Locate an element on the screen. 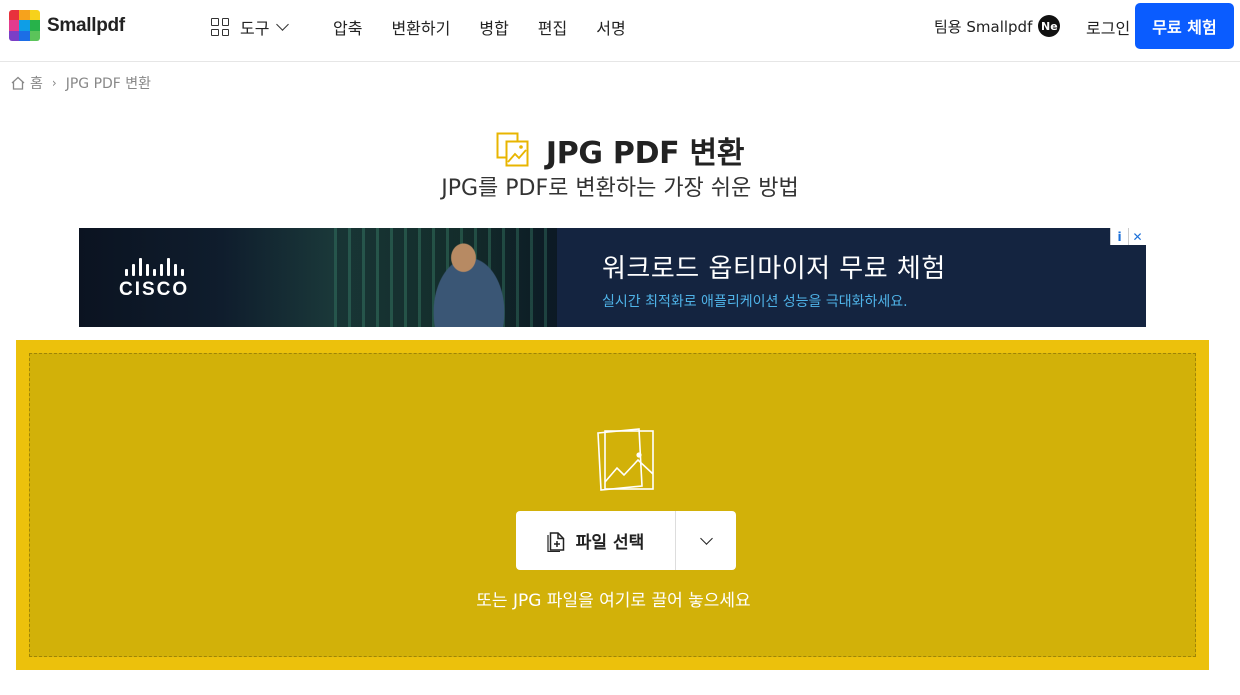 The width and height of the screenshot is (1240, 695). drop-hint: 또는 JPG 파일을 여기로 끌어 놓으세요 is located at coordinates (613, 601).